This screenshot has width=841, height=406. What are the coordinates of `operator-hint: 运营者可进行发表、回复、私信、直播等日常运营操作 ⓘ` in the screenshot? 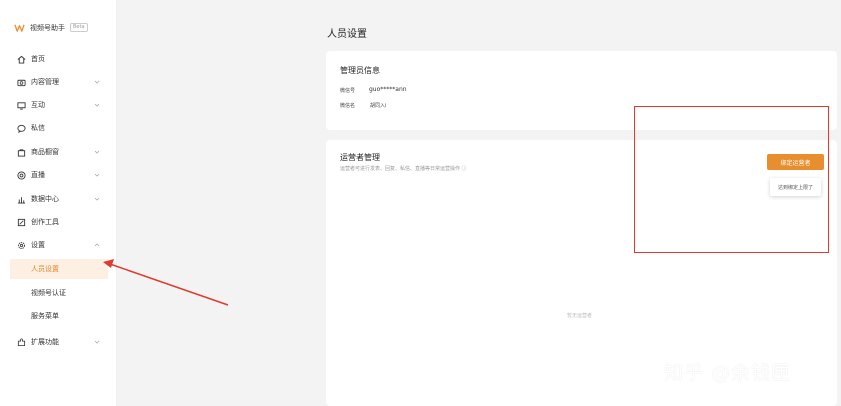 It's located at (403, 169).